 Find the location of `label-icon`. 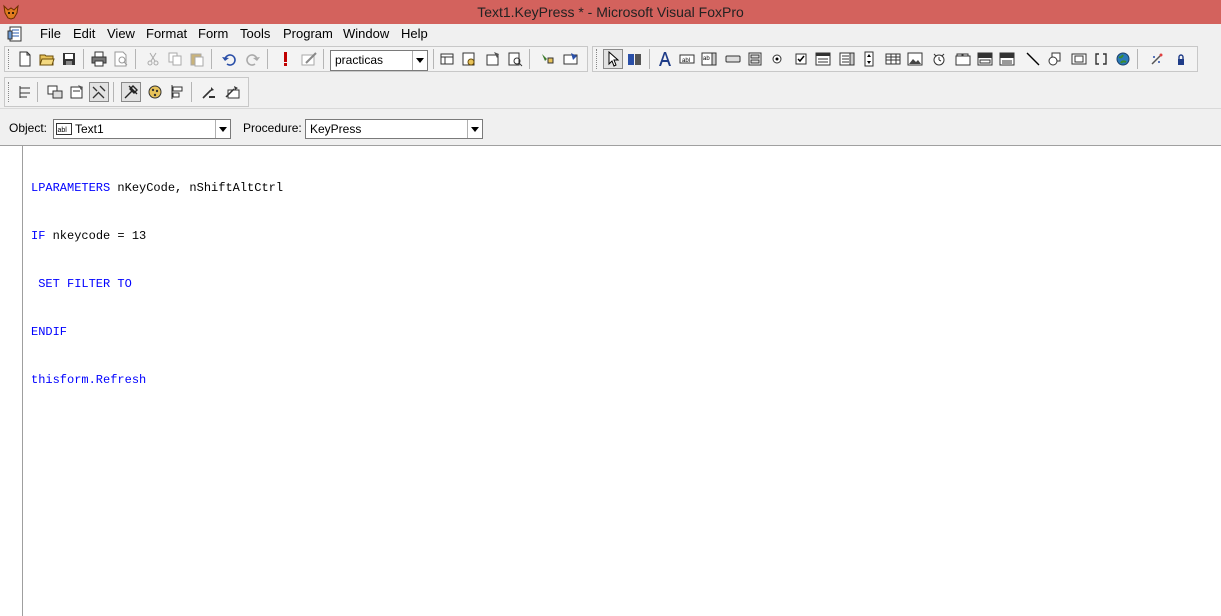

label-icon is located at coordinates (665, 59).